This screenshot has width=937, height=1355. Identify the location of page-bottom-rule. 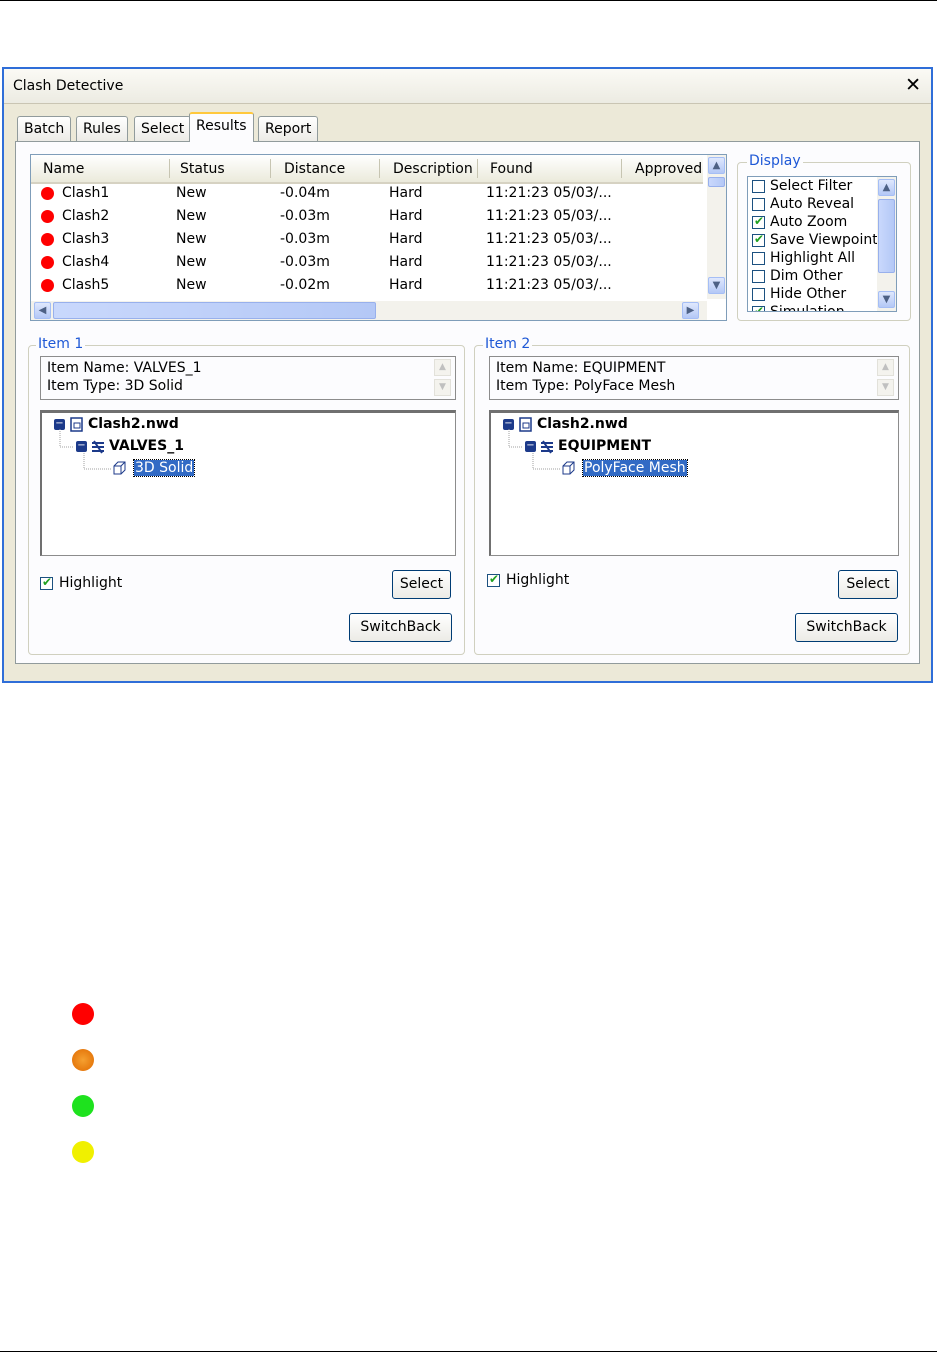
(468, 1351).